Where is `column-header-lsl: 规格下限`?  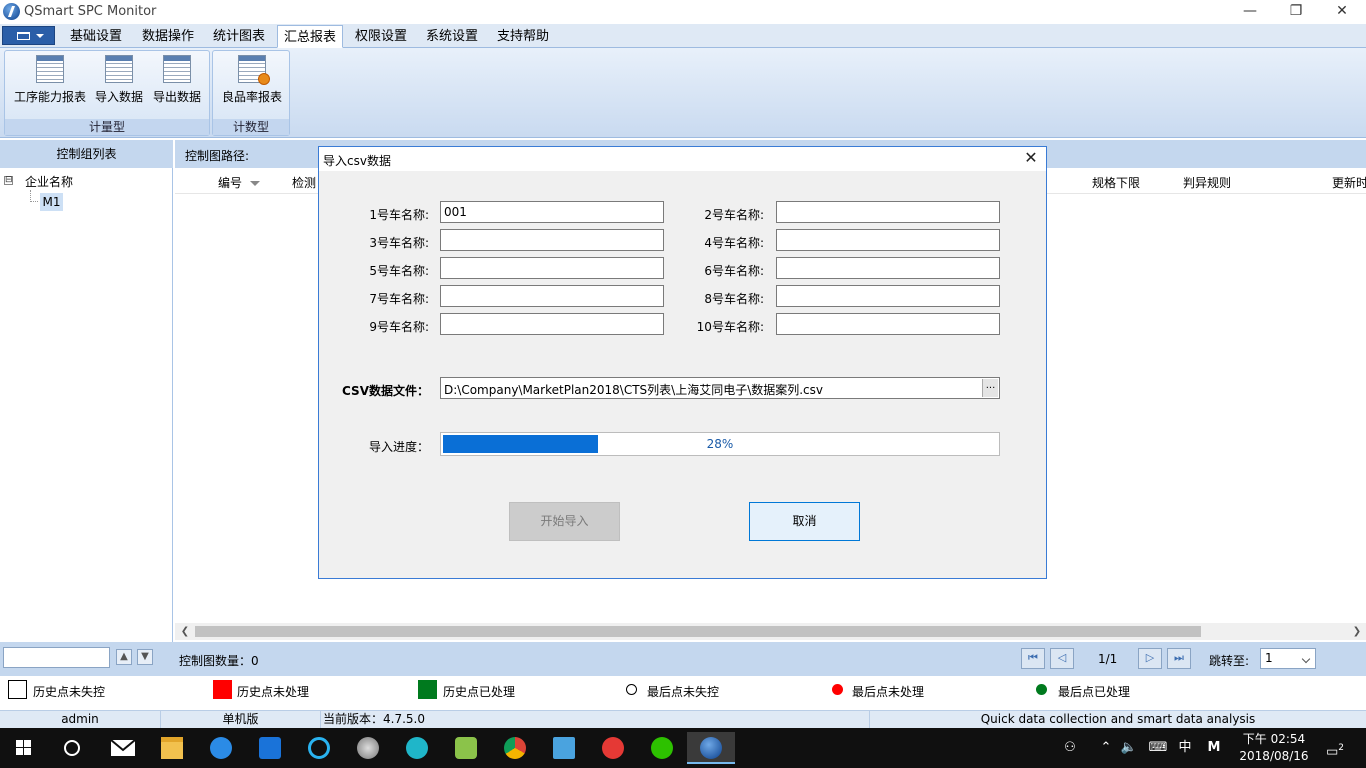
column-header-lsl: 规格下限 is located at coordinates (1116, 182).